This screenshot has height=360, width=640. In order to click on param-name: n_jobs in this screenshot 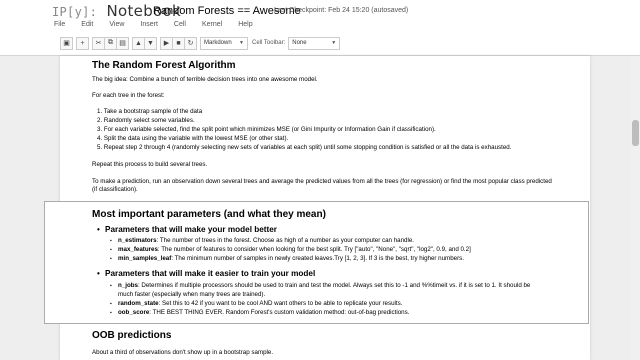, I will do `click(128, 285)`.